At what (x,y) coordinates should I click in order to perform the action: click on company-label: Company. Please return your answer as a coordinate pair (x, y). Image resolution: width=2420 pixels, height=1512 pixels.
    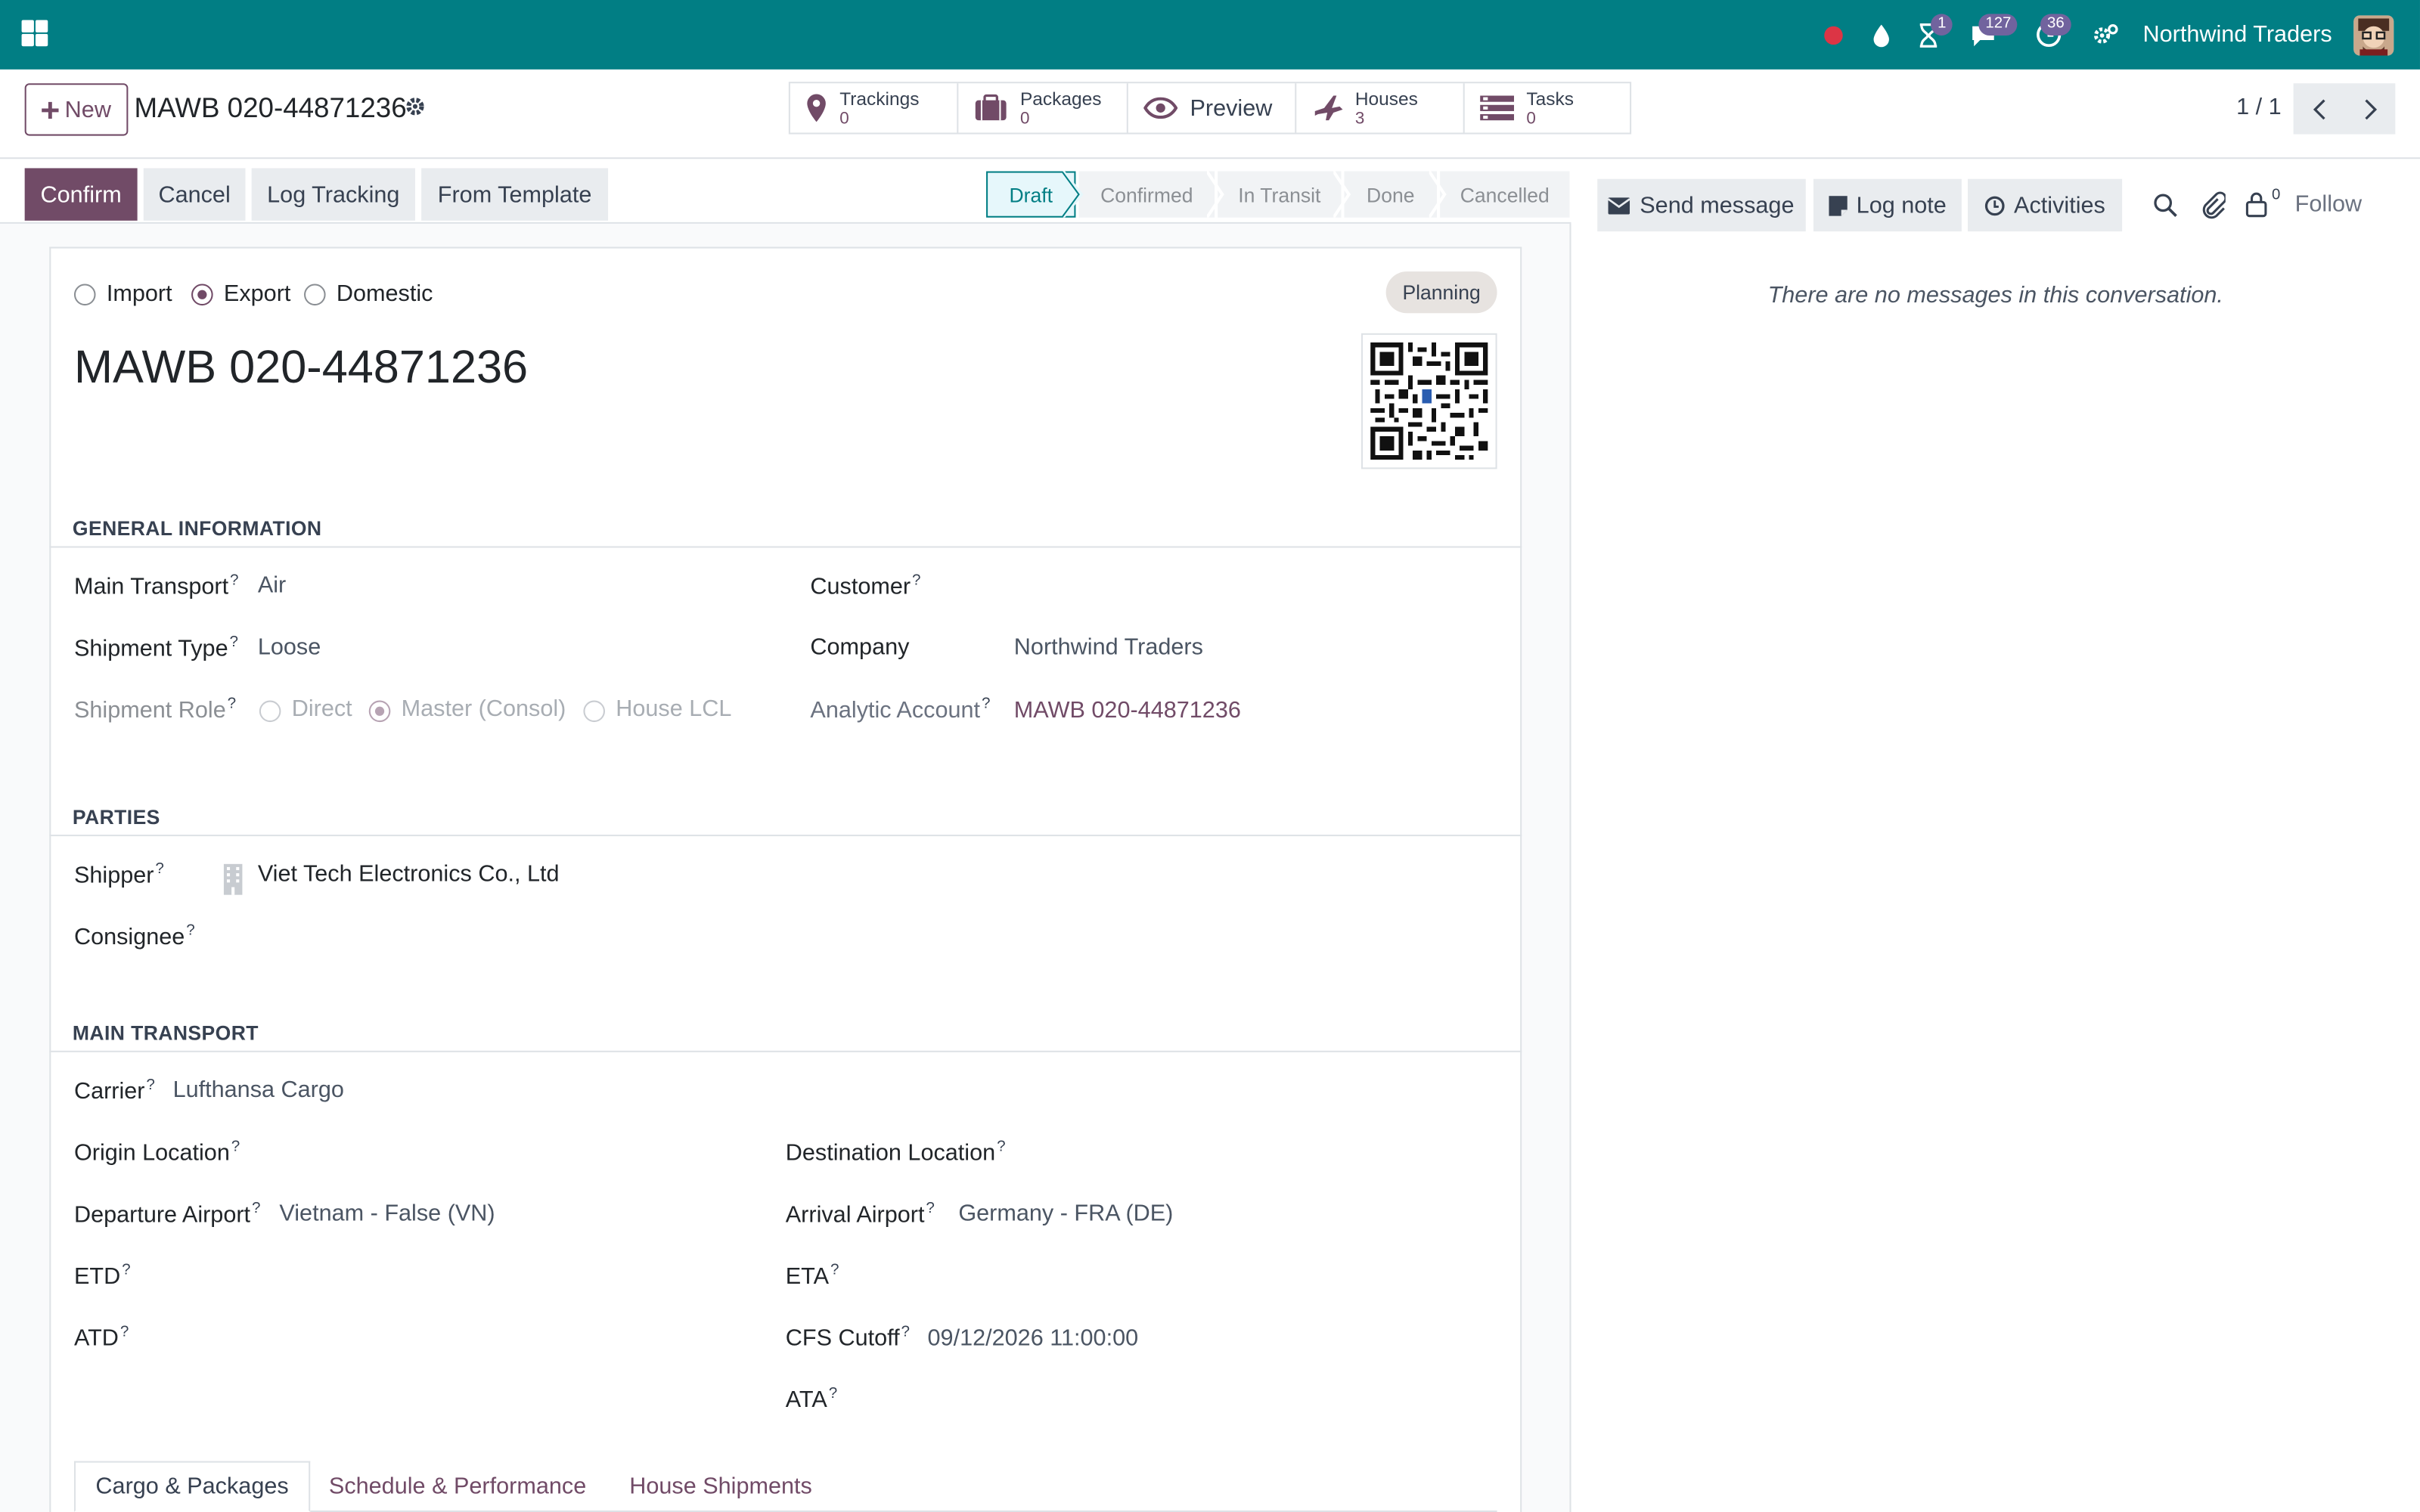
    Looking at the image, I should click on (860, 647).